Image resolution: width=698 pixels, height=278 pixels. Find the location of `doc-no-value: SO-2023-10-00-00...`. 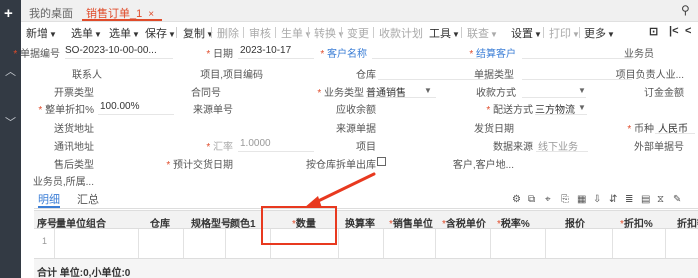

doc-no-value: SO-2023-10-00-00... is located at coordinates (111, 50).